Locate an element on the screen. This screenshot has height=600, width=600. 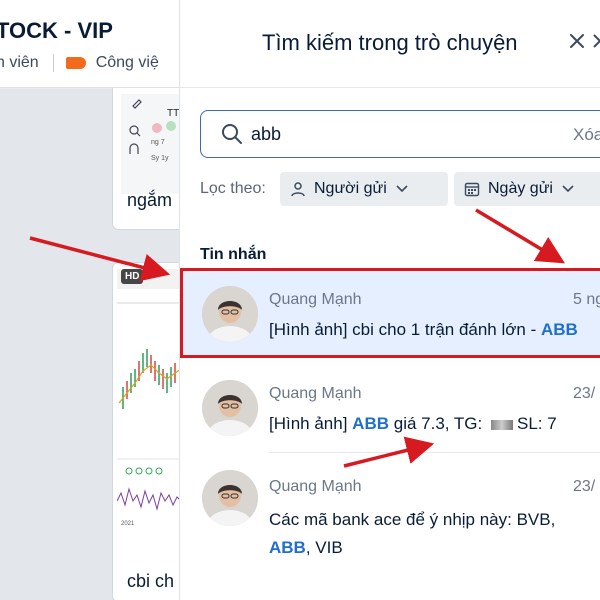
image-thumbnail: TT ng 7 Sy 1y is located at coordinates (152, 144).